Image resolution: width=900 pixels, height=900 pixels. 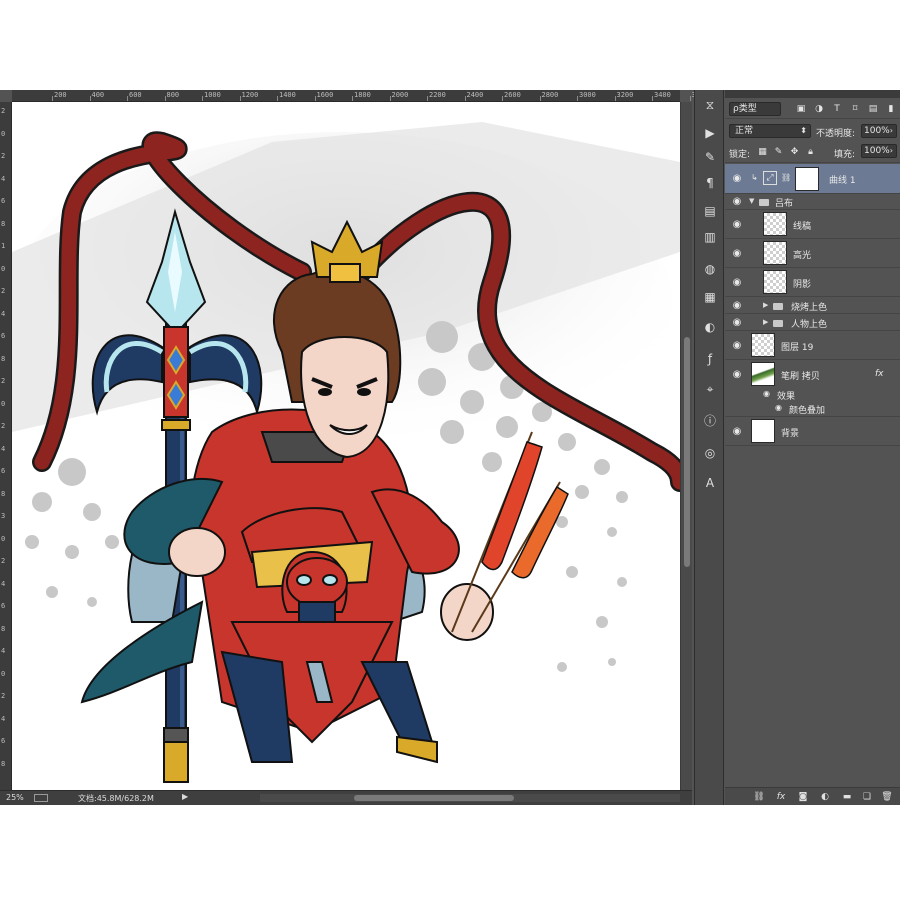 What do you see at coordinates (802, 225) in the screenshot?
I see `layer-name: 线稿` at bounding box center [802, 225].